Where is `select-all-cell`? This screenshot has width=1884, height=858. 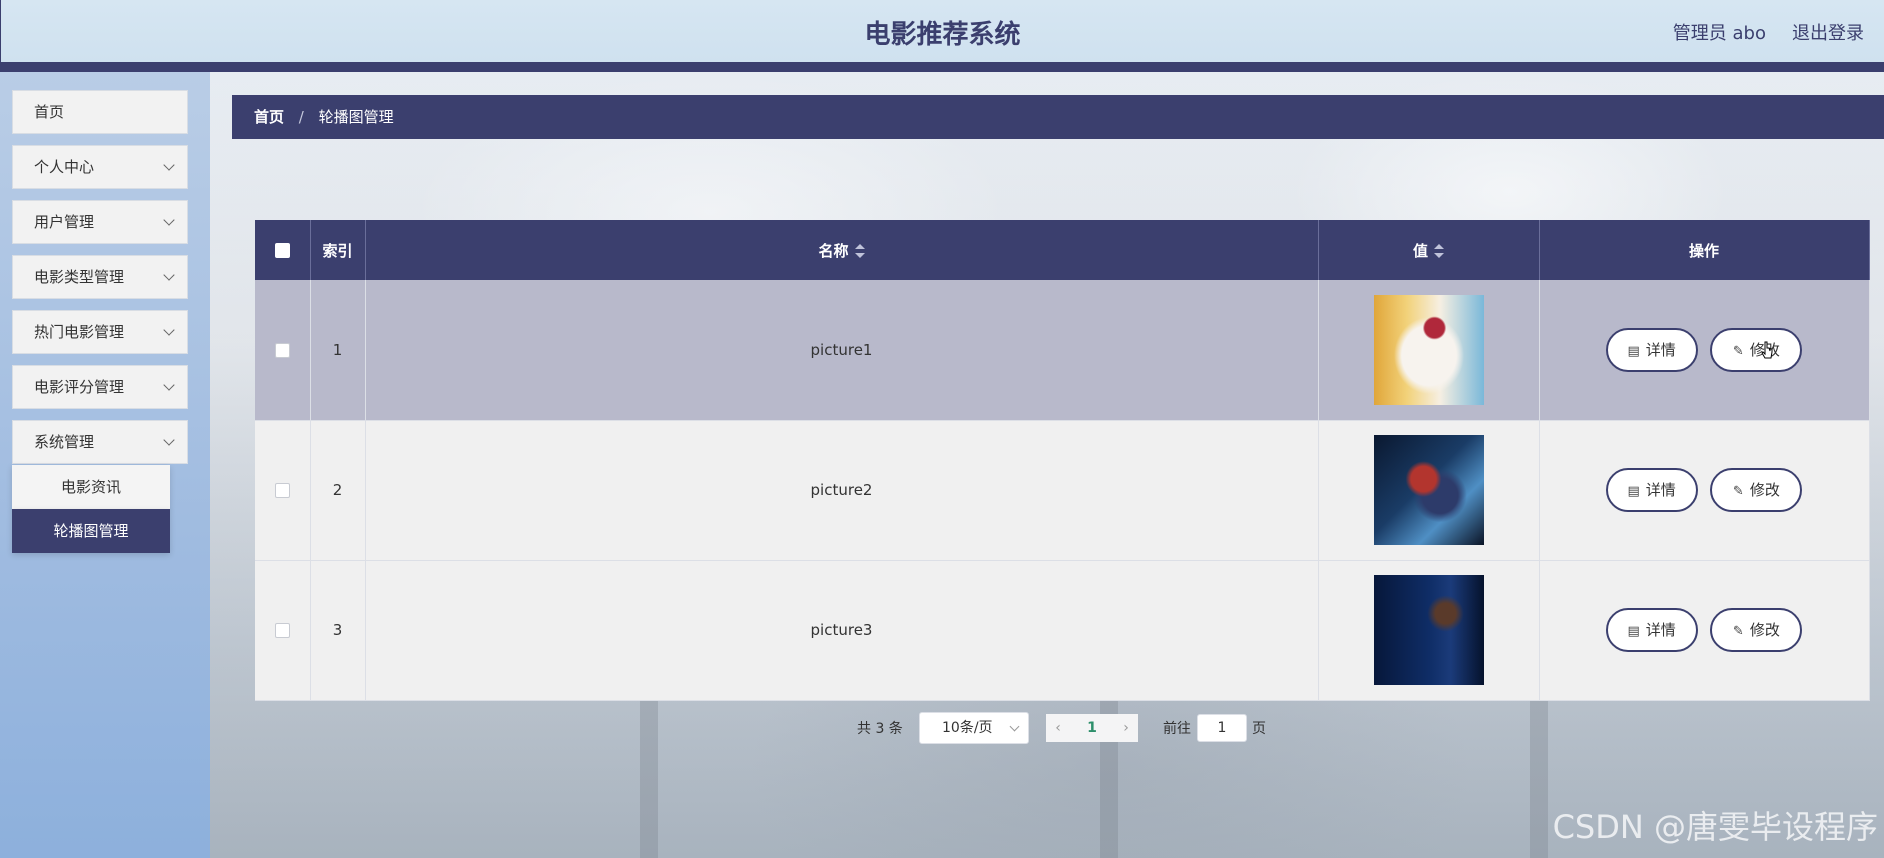
select-all-cell is located at coordinates (283, 250).